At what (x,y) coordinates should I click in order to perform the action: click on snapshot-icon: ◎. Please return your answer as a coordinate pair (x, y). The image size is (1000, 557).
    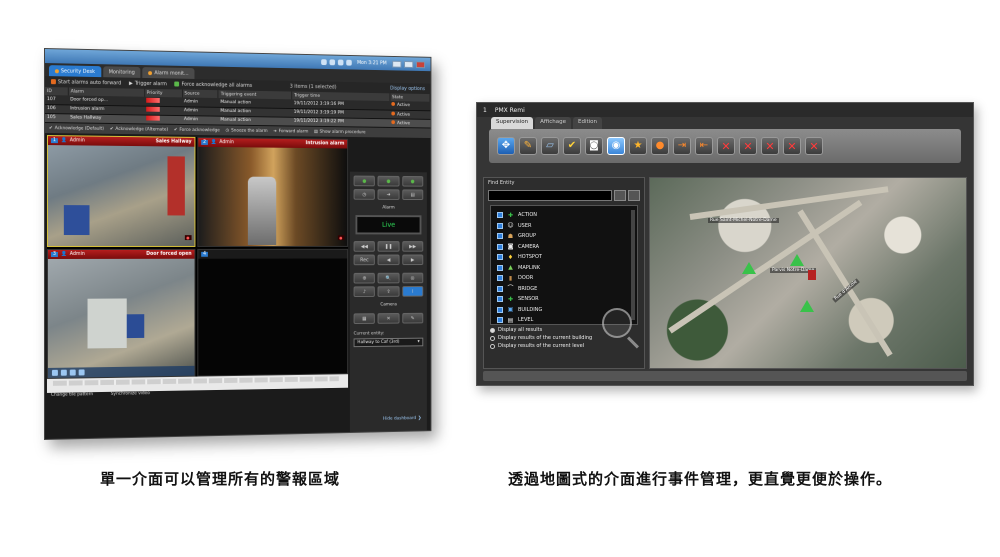
    Looking at the image, I should click on (412, 278).